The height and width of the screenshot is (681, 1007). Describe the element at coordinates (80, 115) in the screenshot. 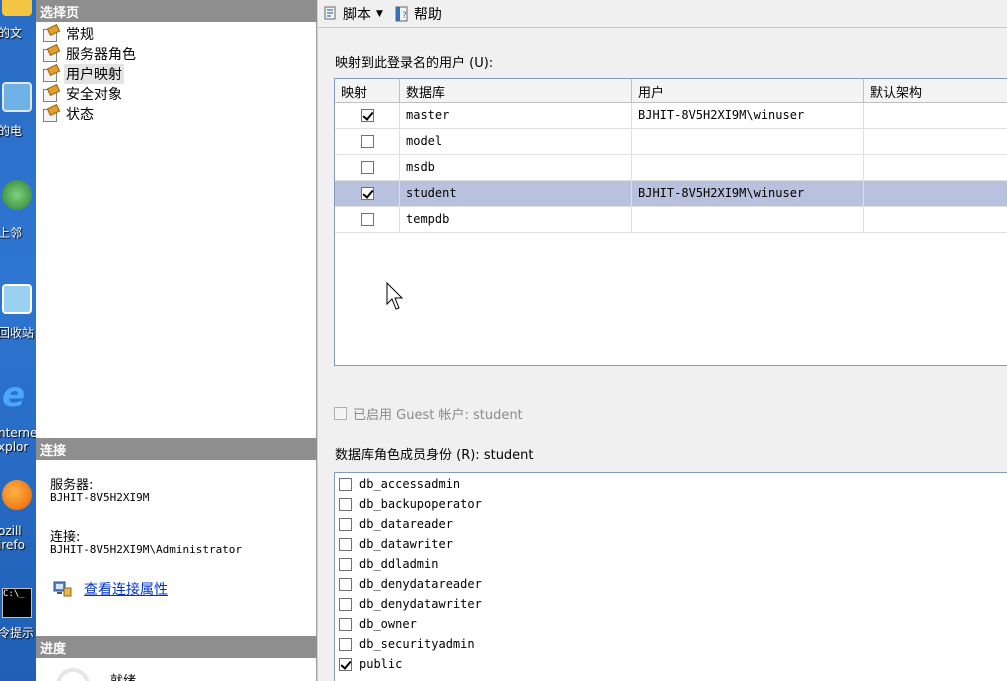

I see `nav-item-label: 状态` at that location.